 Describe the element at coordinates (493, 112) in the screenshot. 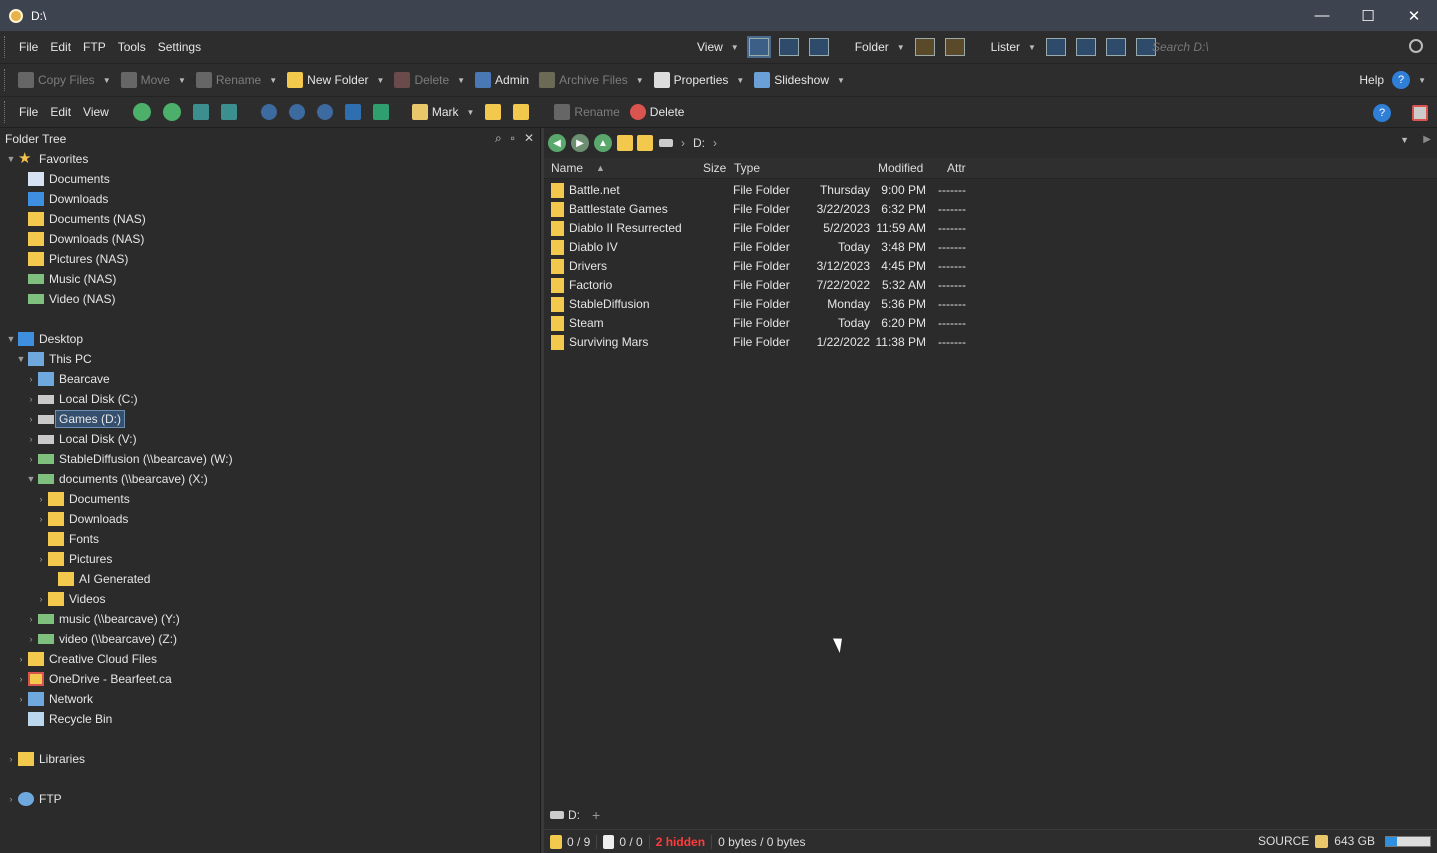

I see `folder-options-icon` at that location.